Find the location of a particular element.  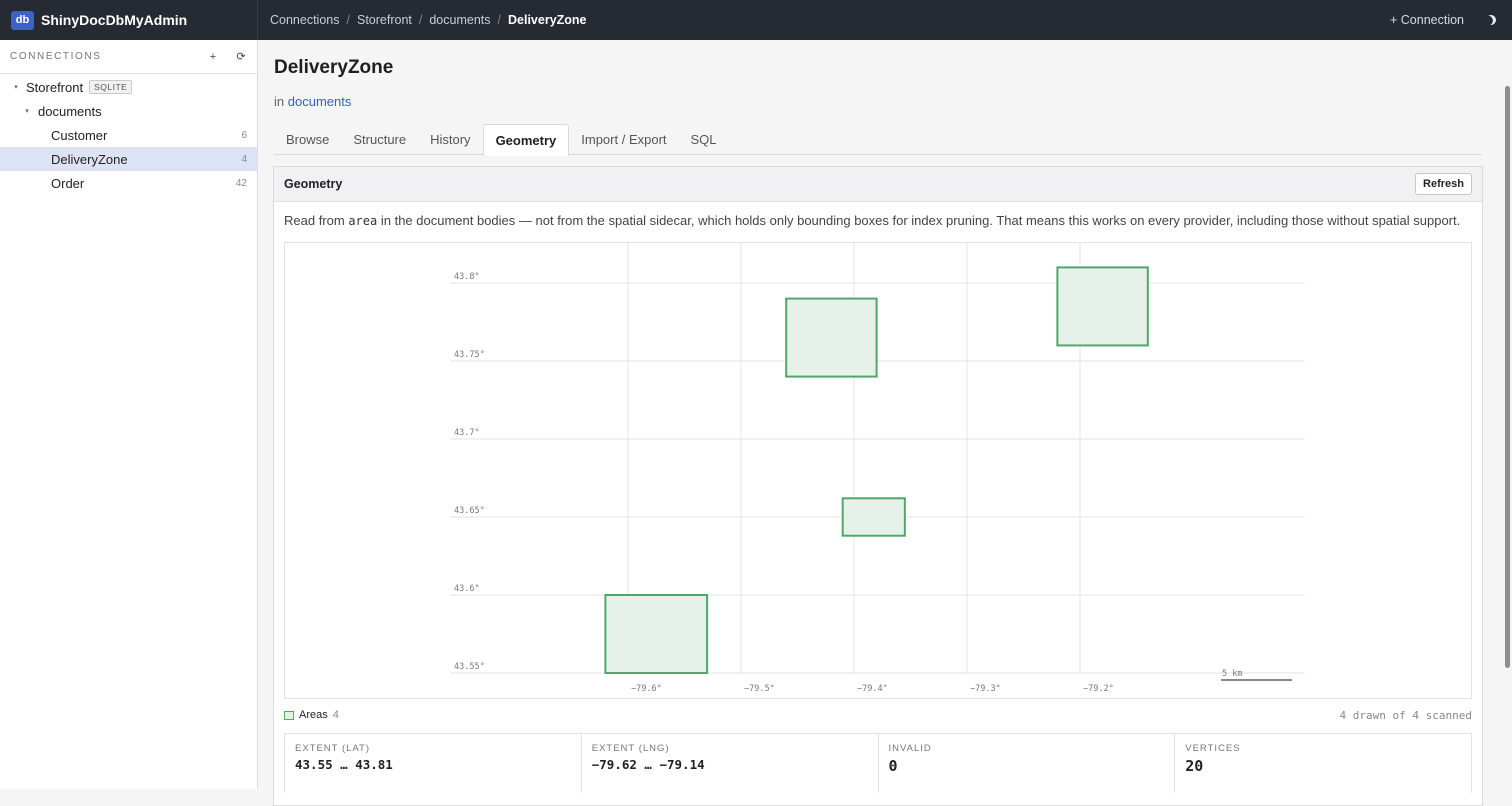

panel-header: Geometry Refresh is located at coordinates (878, 184).